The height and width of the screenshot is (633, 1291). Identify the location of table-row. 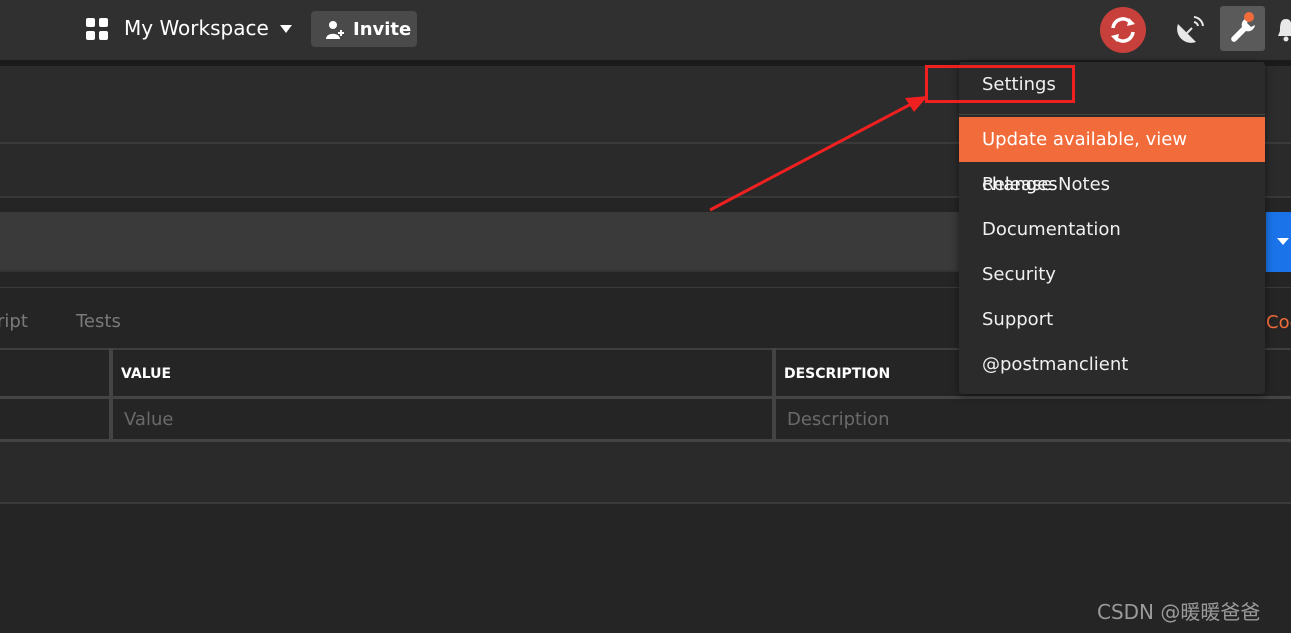
(645, 419).